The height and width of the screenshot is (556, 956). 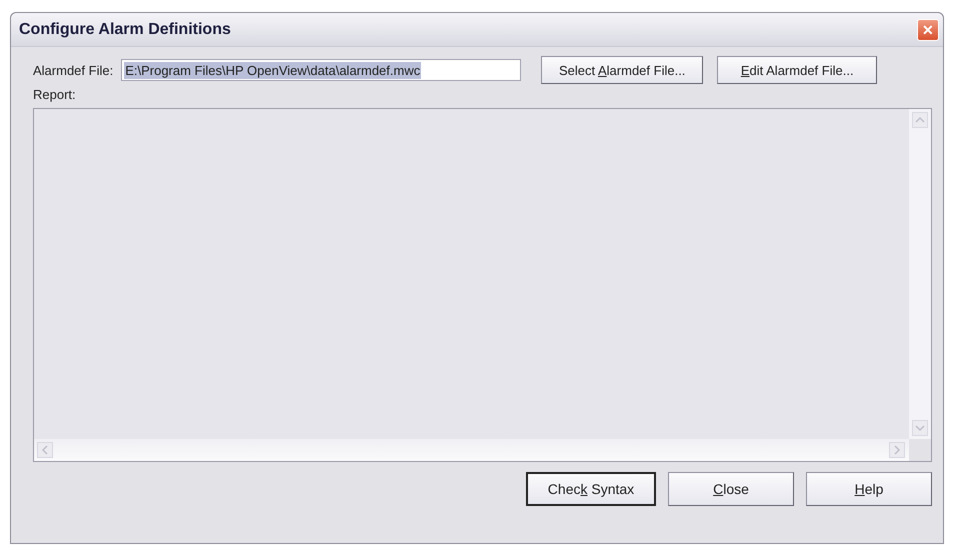 I want to click on file-path-field: E:\Program Files\HP OpenView\data\alarmdef.mwc, so click(x=321, y=70).